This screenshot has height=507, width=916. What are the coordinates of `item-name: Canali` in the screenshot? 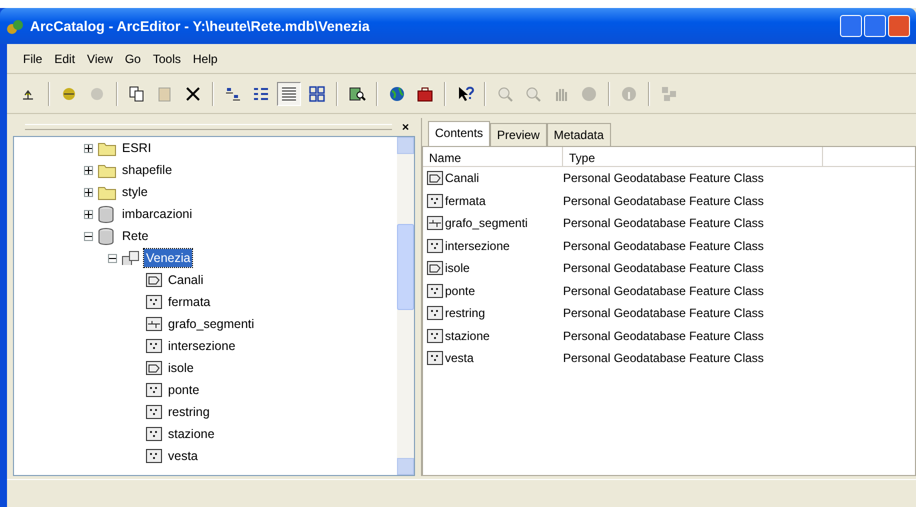 It's located at (462, 178).